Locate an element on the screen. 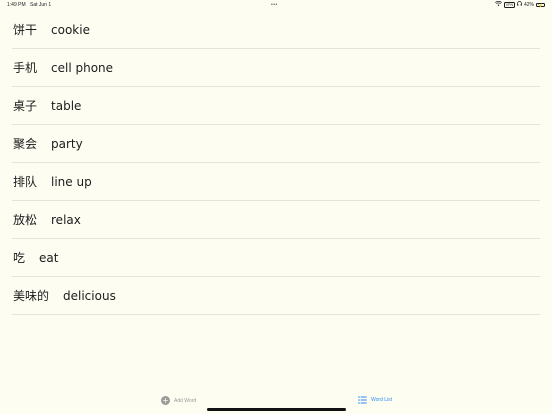  tab-word-list-label: Word List is located at coordinates (382, 400).